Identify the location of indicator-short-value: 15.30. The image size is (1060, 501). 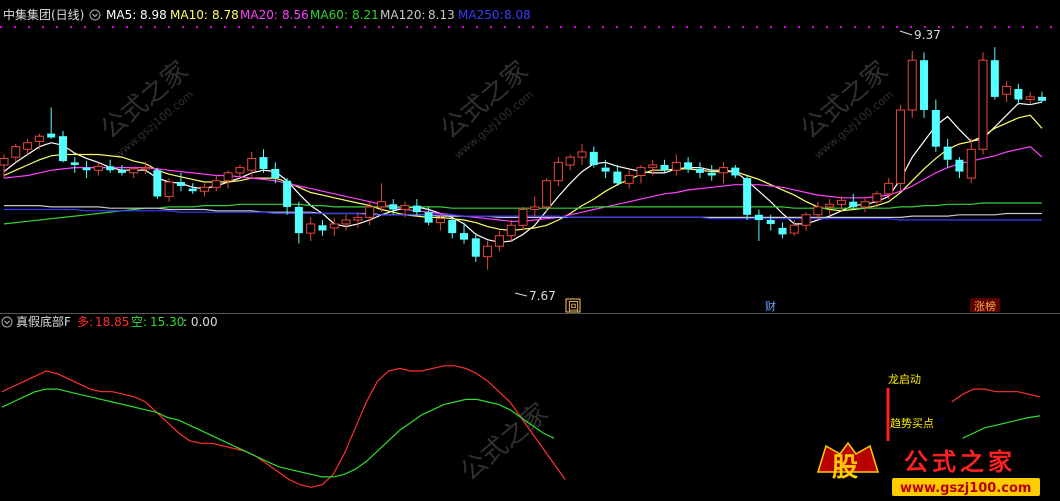
(167, 322).